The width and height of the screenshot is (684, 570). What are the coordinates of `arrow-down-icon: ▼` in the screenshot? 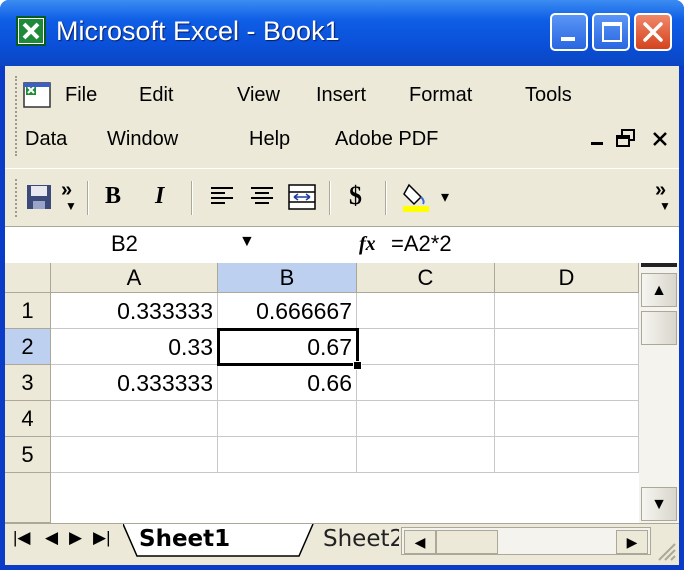 It's located at (659, 504).